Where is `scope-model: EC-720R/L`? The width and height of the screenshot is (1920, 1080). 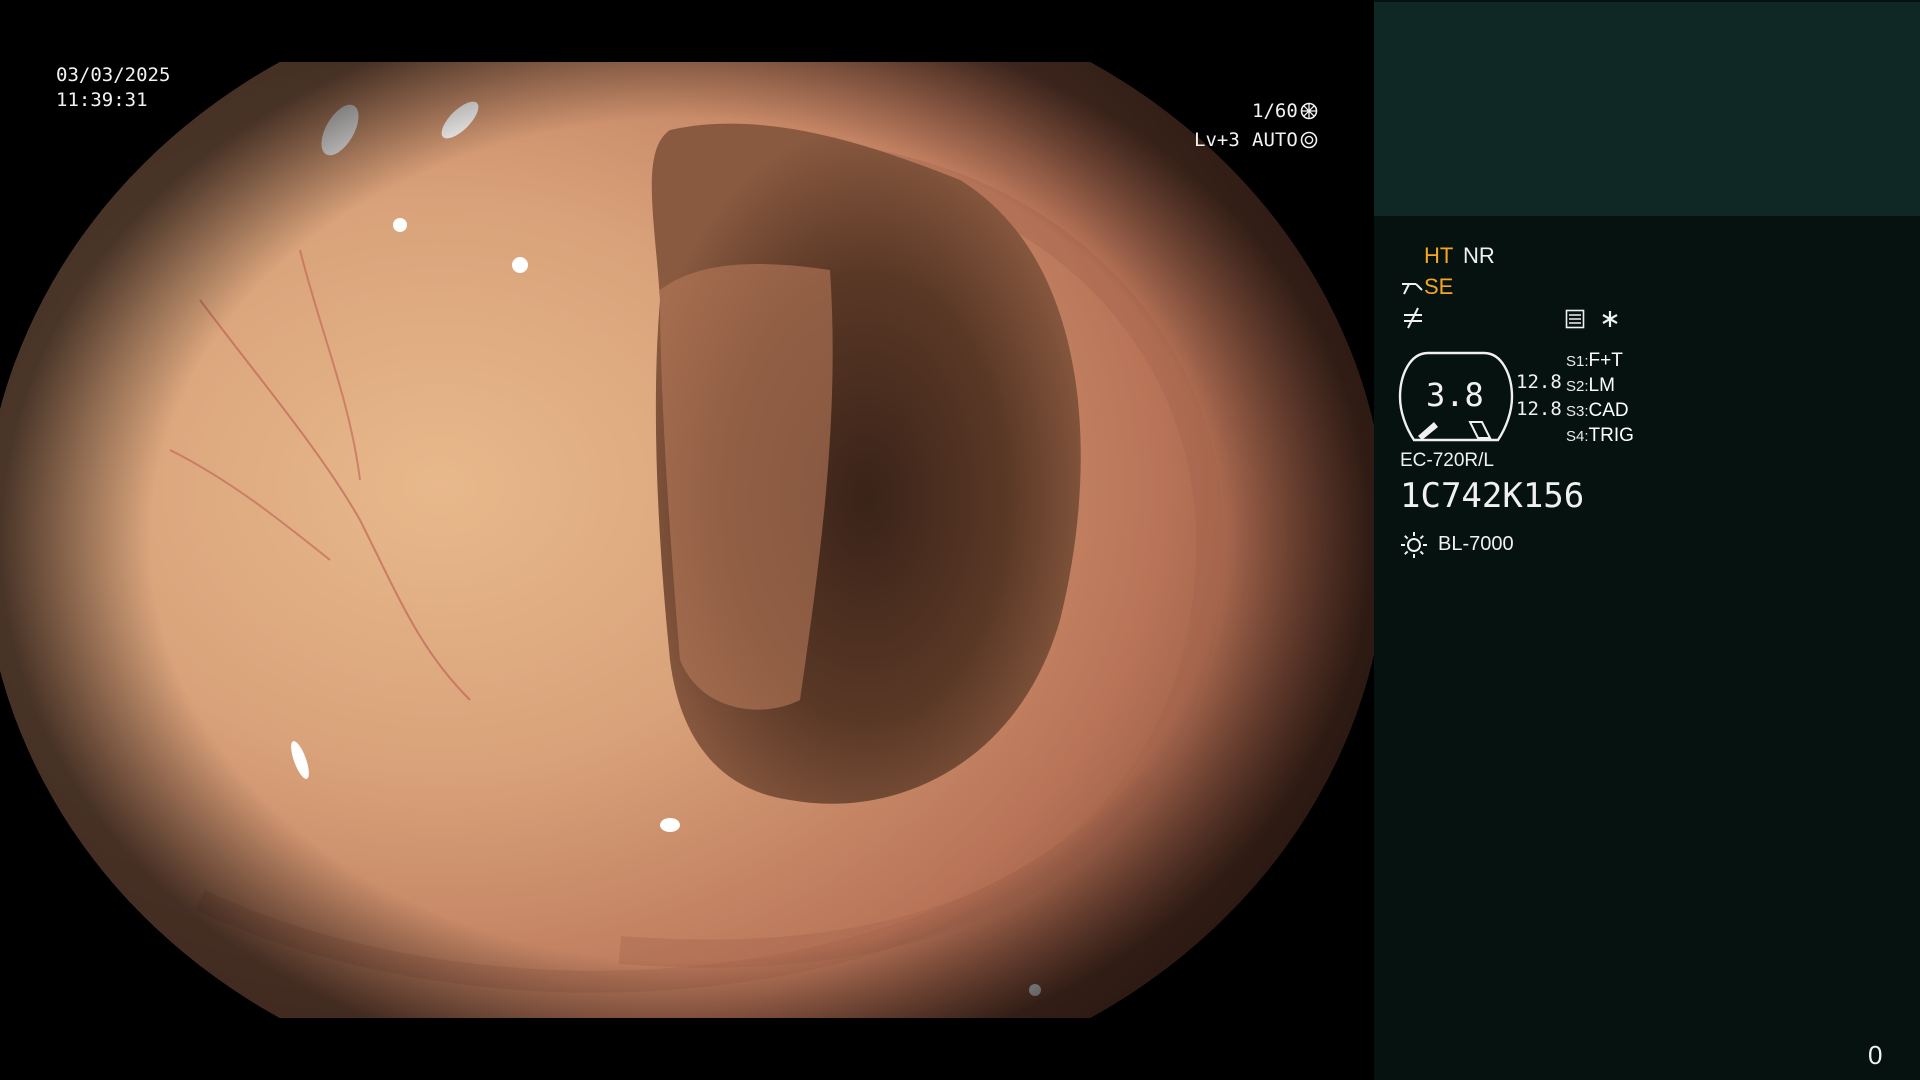 scope-model: EC-720R/L is located at coordinates (1447, 460).